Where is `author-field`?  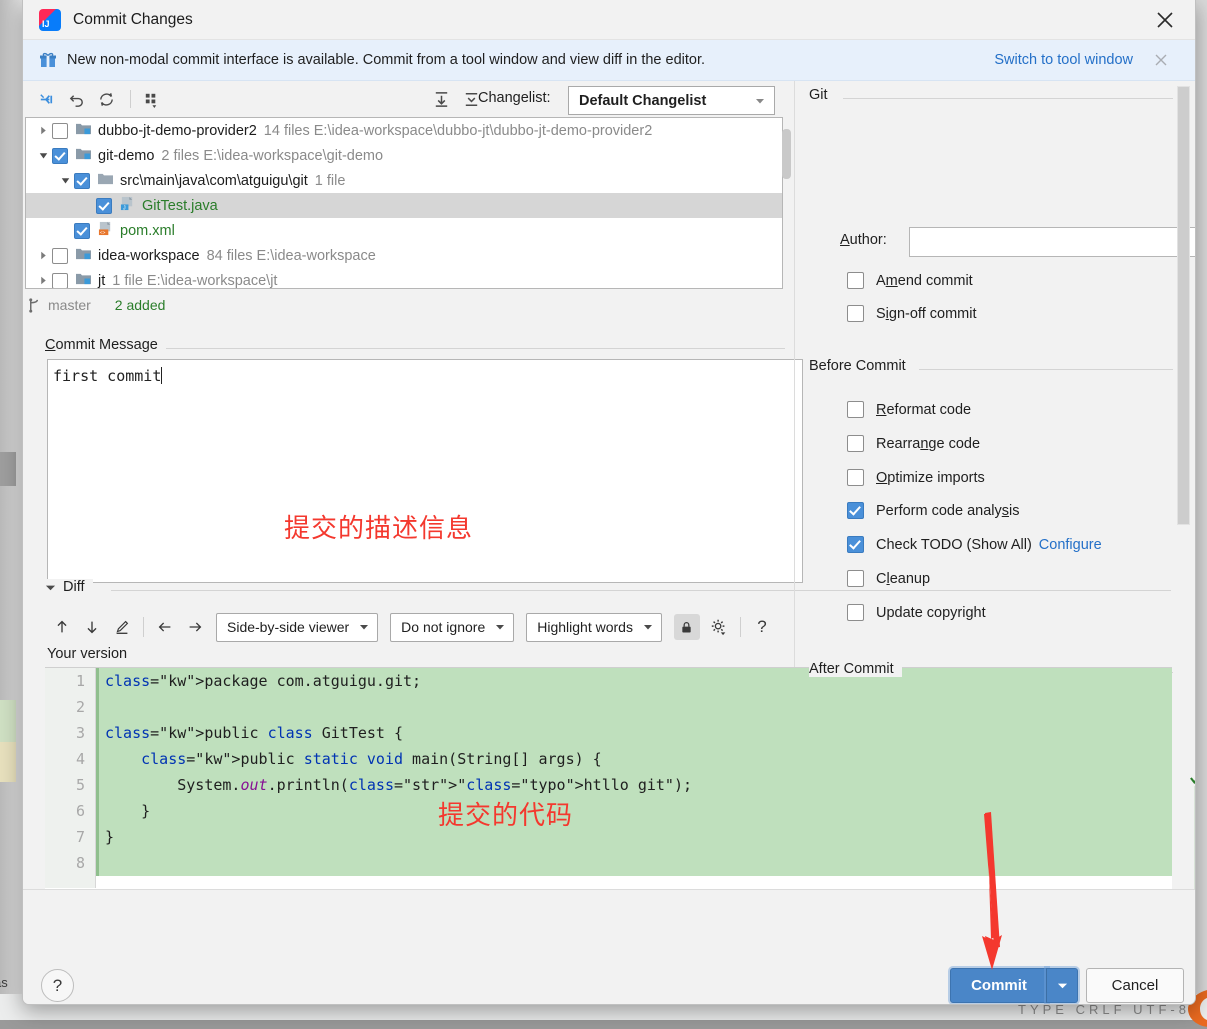
author-field is located at coordinates (1052, 242).